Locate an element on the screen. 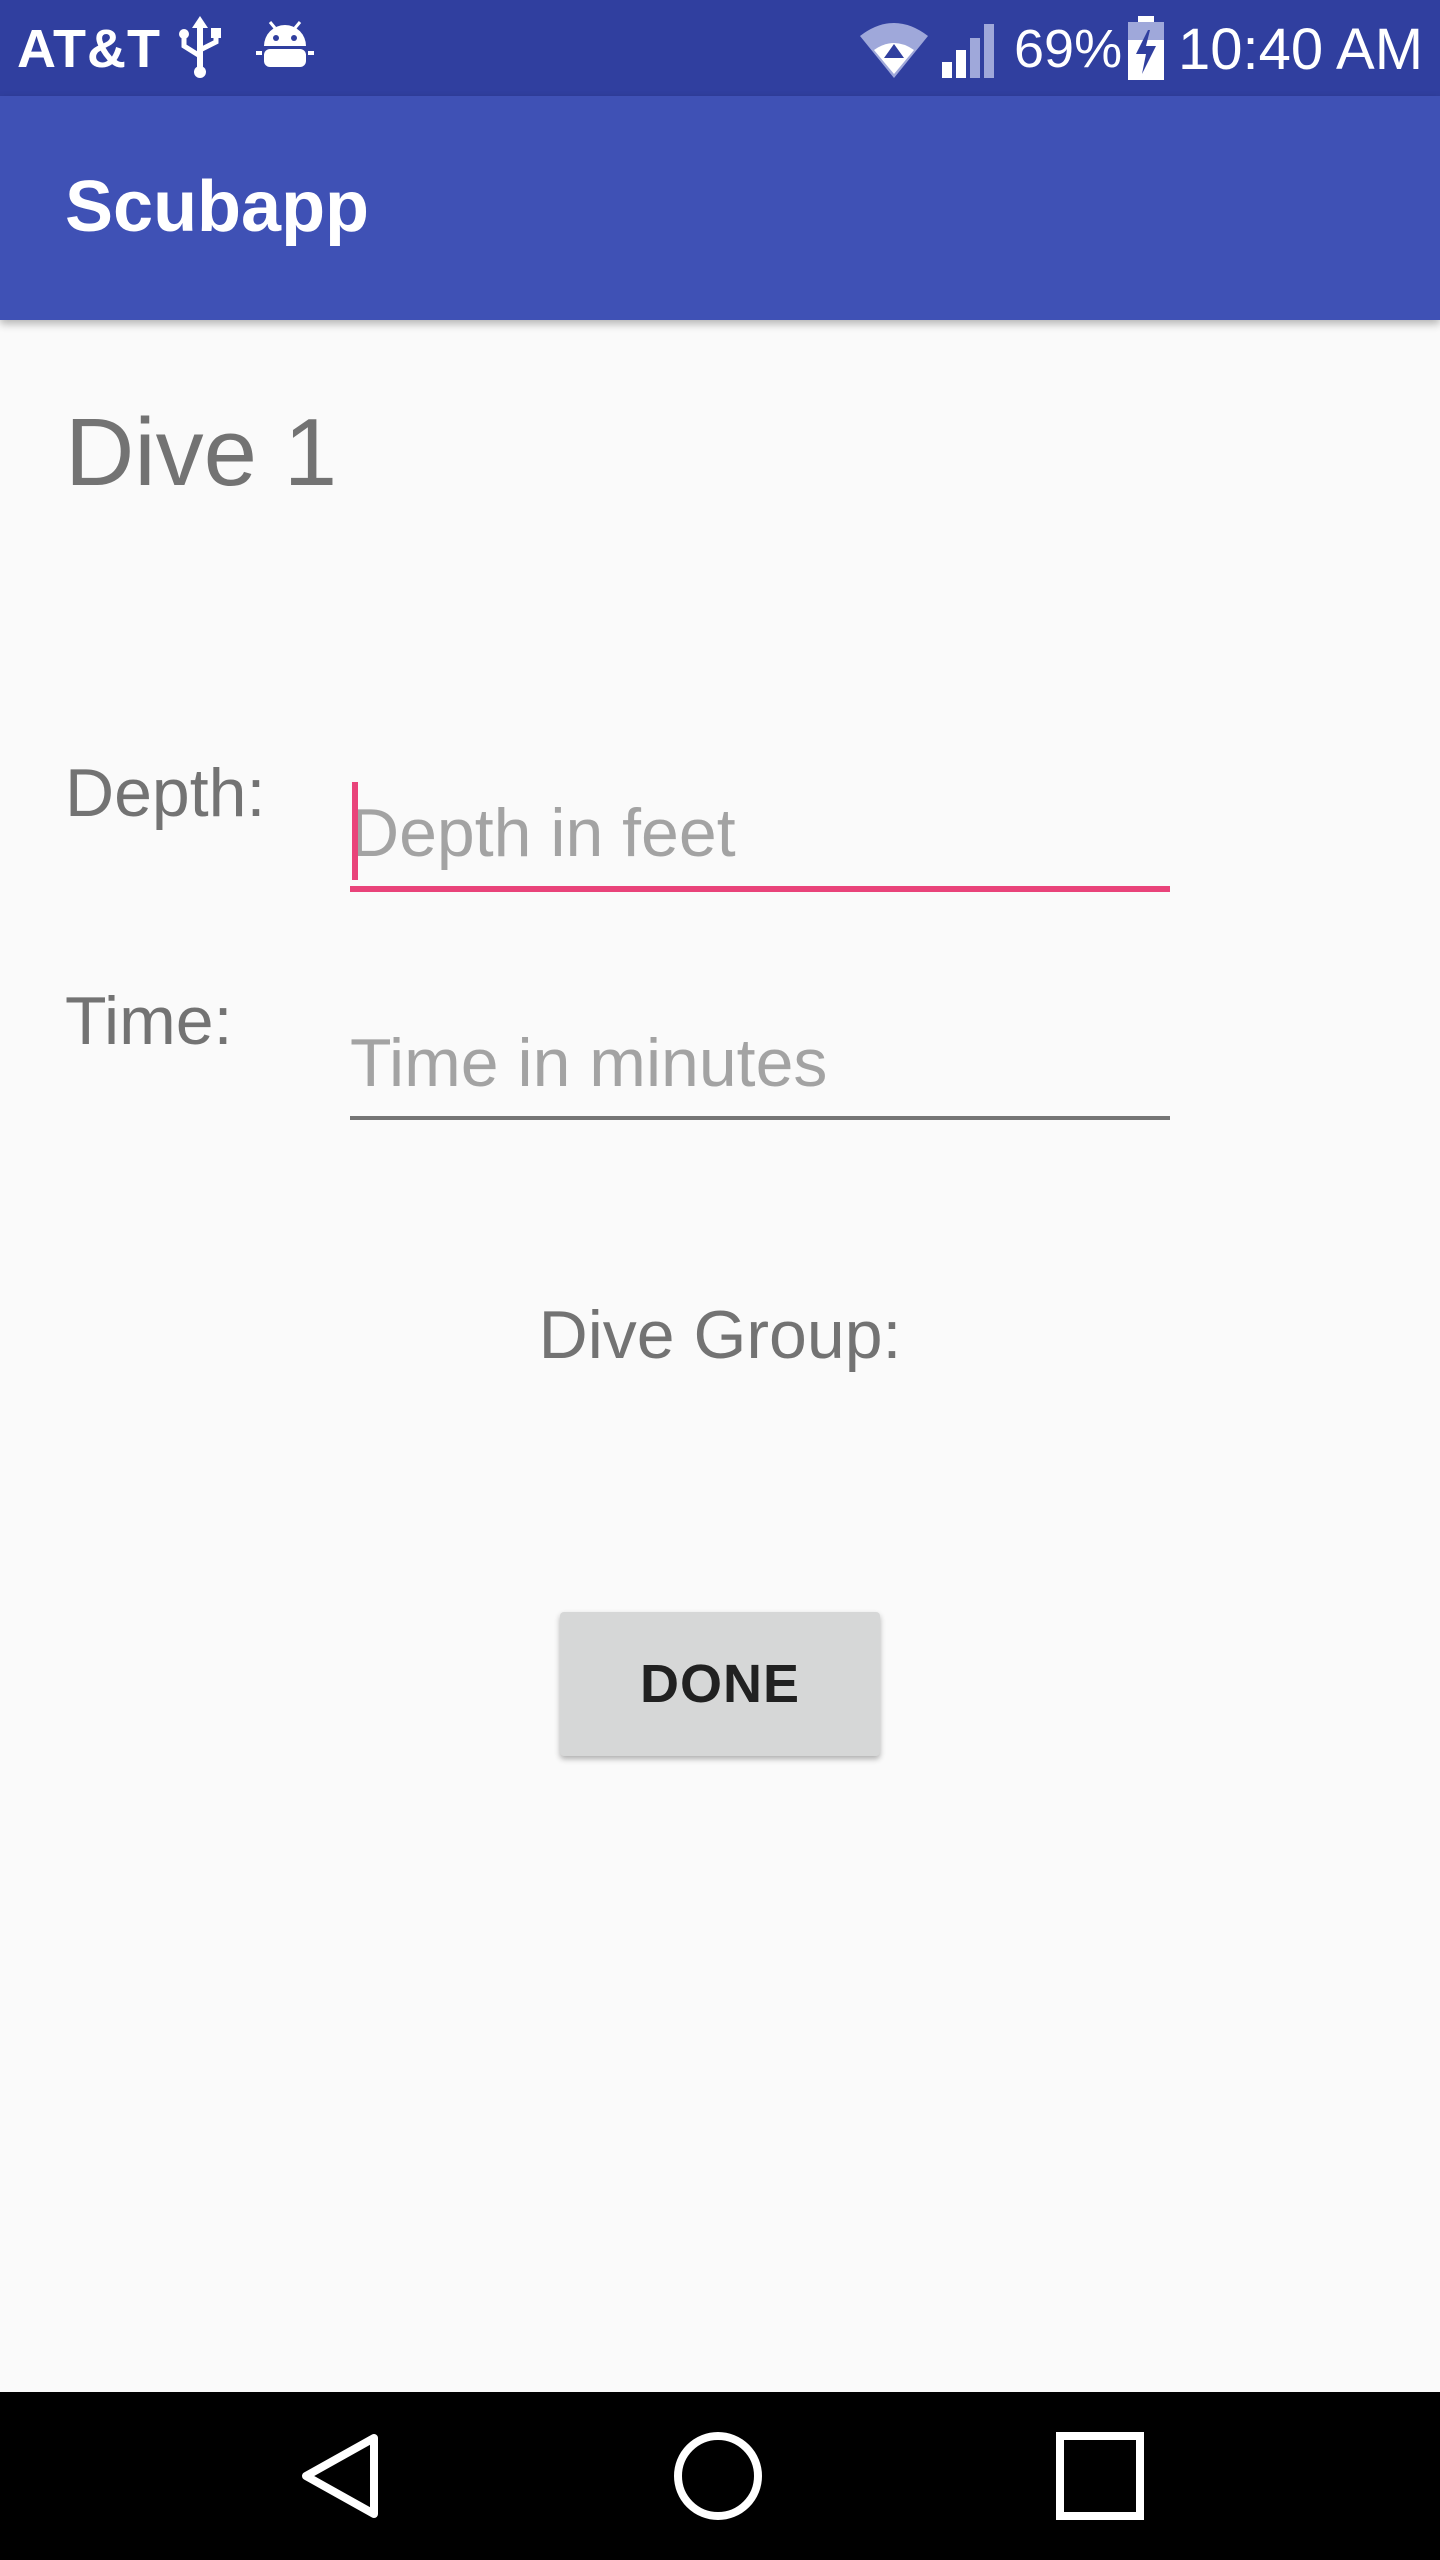 This screenshot has width=1440, height=2560. signal-icon is located at coordinates (968, 51).